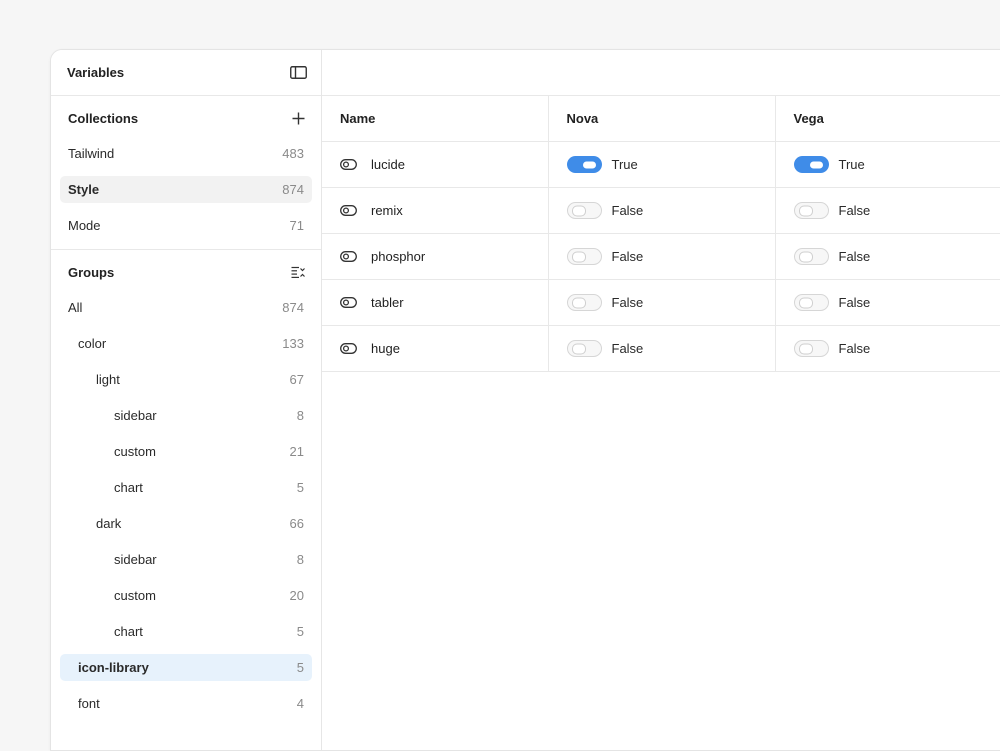  I want to click on group-count: 20, so click(296, 595).